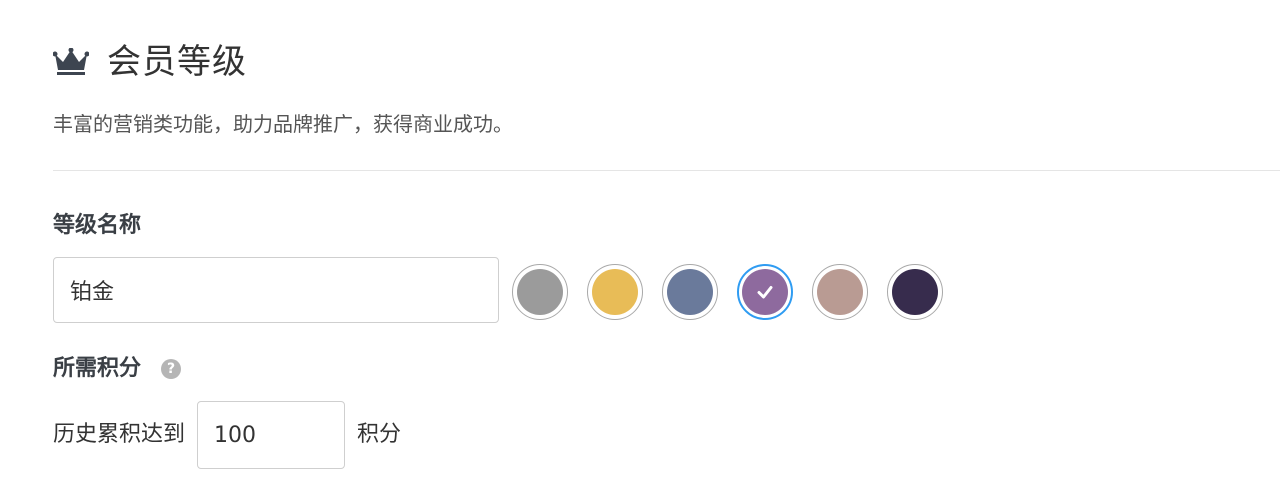 Image resolution: width=1280 pixels, height=480 pixels. I want to click on color-swatch-slate-blue, so click(690, 292).